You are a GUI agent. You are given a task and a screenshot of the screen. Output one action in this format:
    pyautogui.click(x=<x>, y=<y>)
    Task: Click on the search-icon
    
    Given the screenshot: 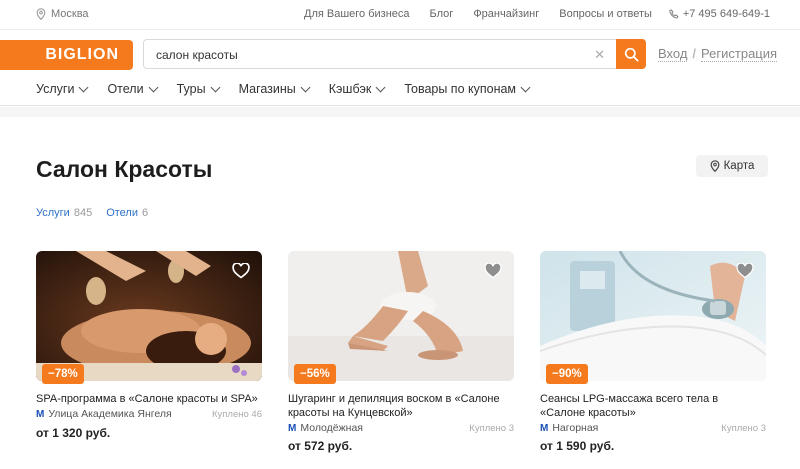 What is the action you would take?
    pyautogui.click(x=631, y=54)
    